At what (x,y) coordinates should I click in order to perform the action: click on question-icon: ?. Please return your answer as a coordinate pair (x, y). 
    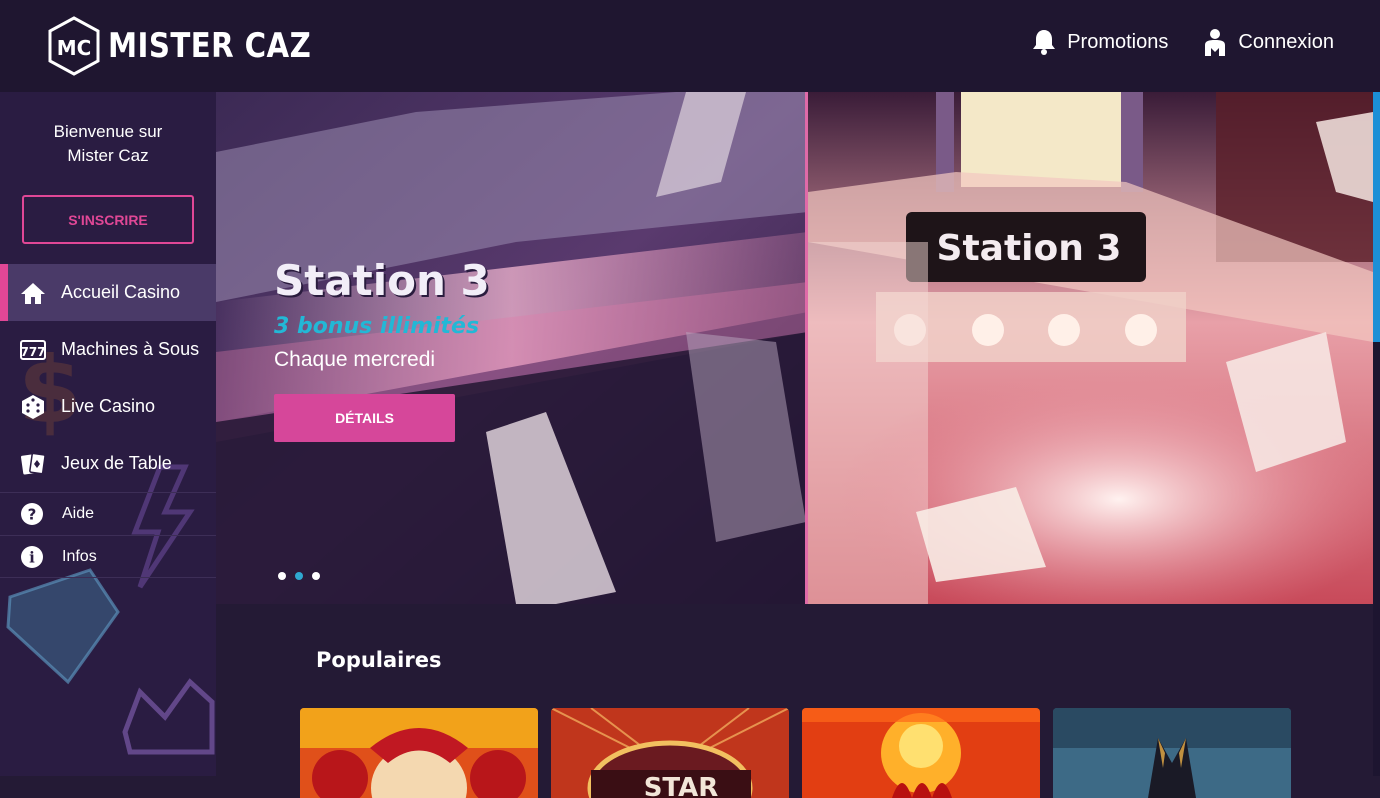
    Looking at the image, I should click on (32, 514).